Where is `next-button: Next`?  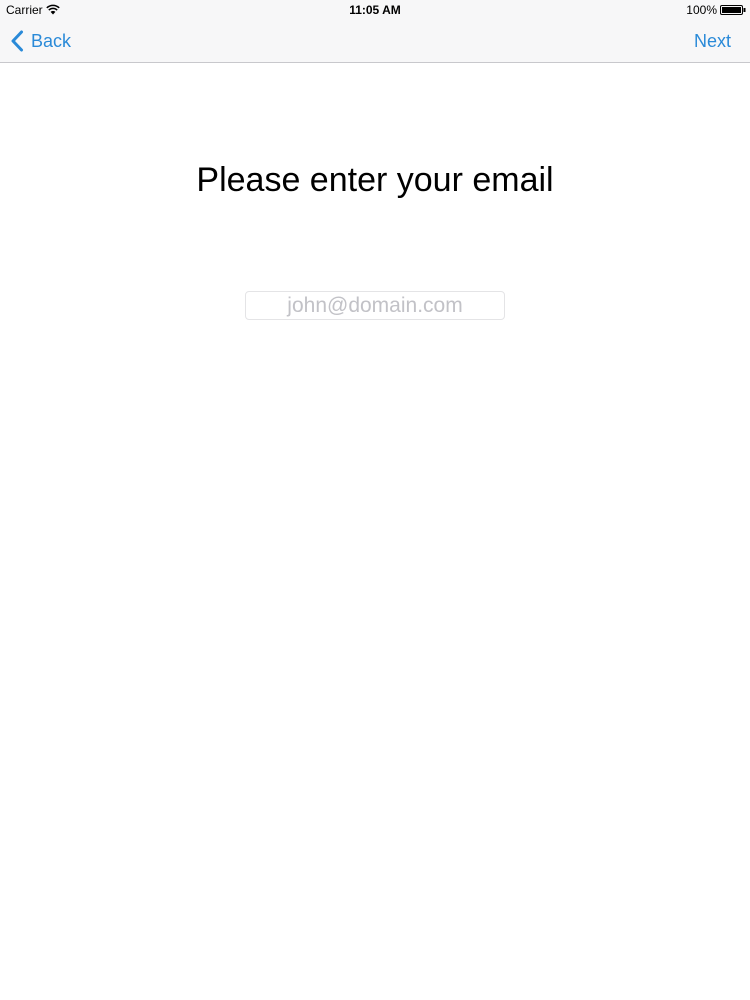 next-button: Next is located at coordinates (712, 41).